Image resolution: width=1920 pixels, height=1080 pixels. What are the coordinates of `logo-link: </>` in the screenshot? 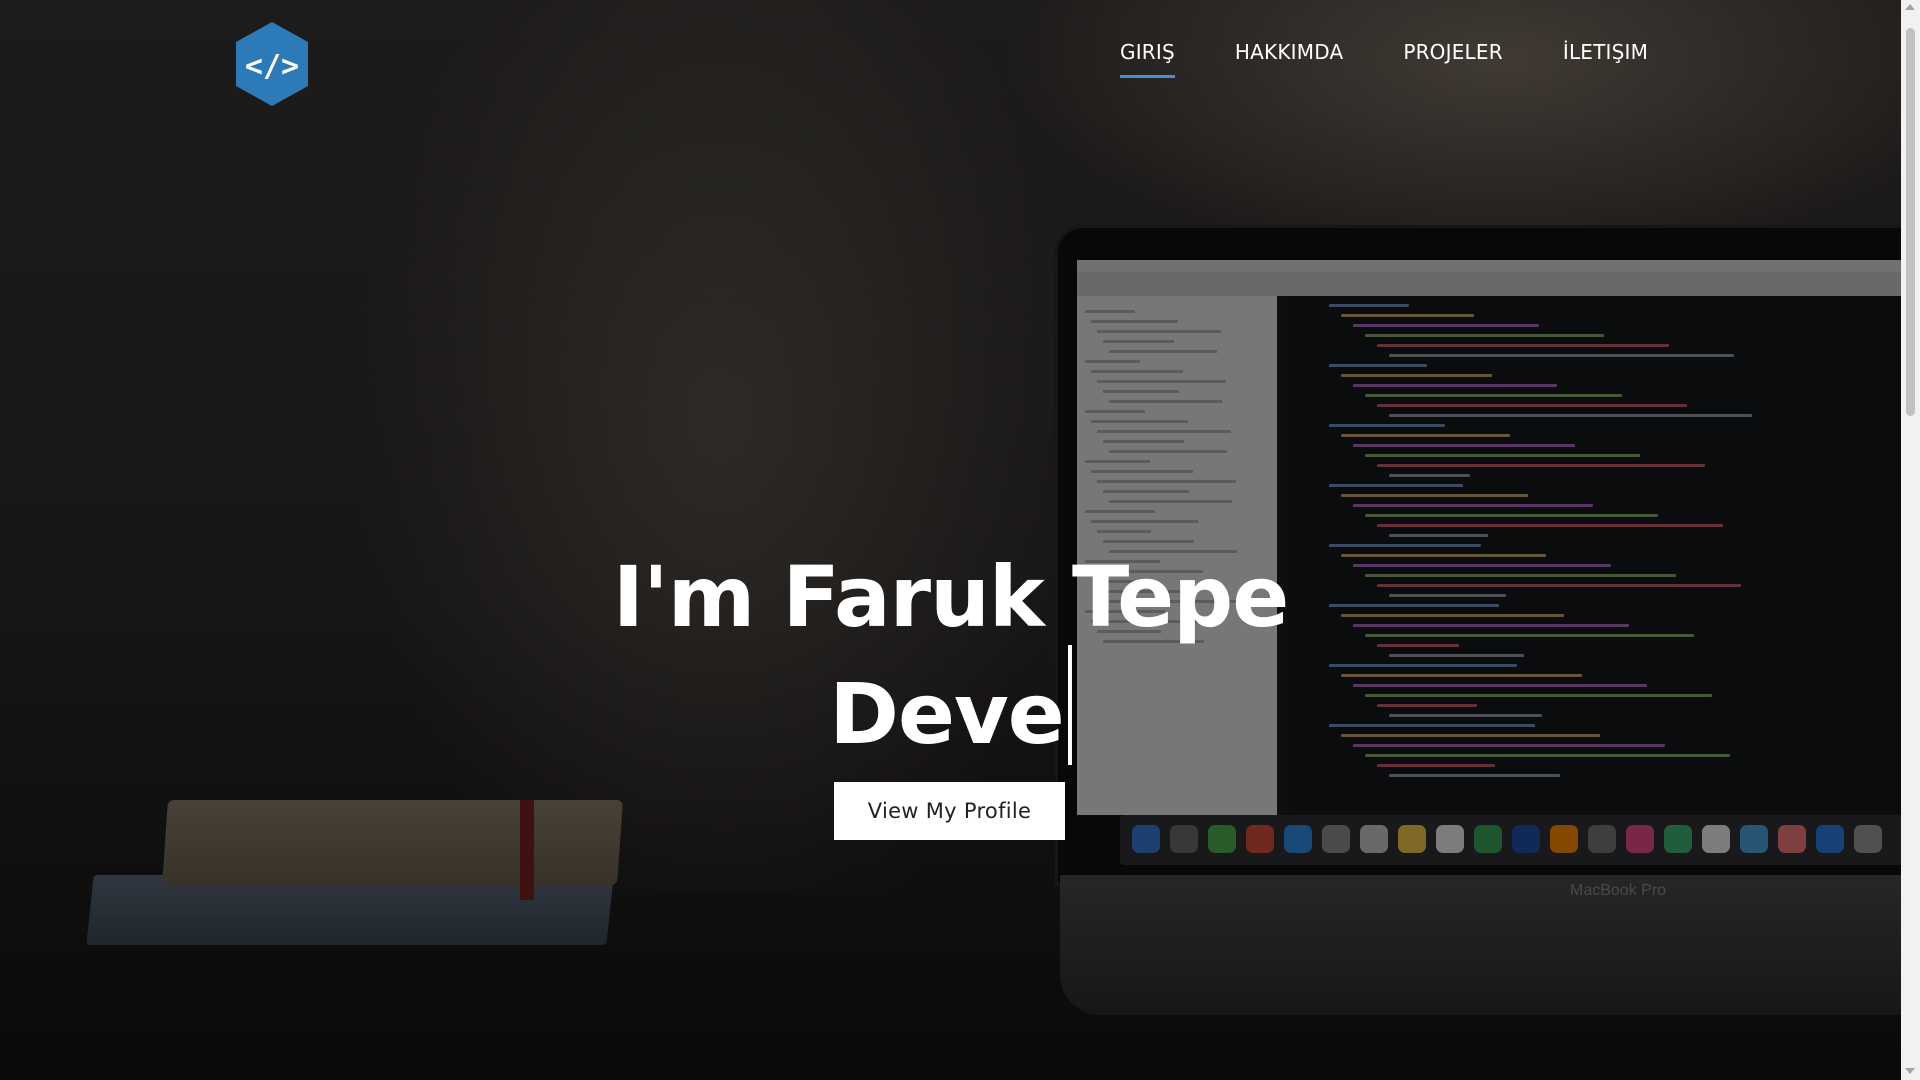 It's located at (272, 64).